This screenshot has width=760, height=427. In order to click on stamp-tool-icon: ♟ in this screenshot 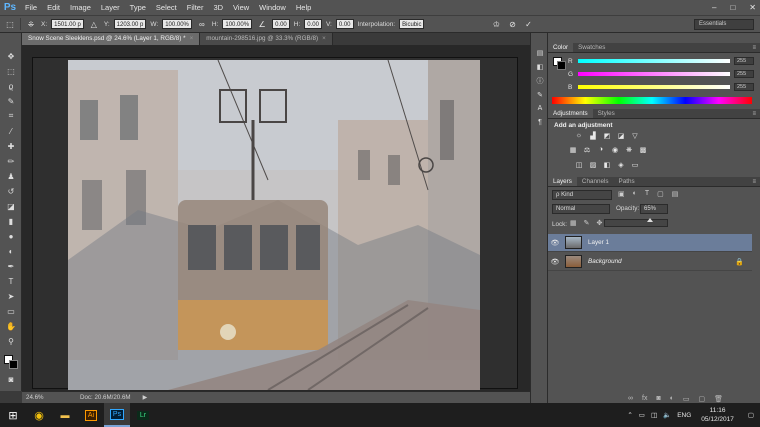, I will do `click(11, 176)`.